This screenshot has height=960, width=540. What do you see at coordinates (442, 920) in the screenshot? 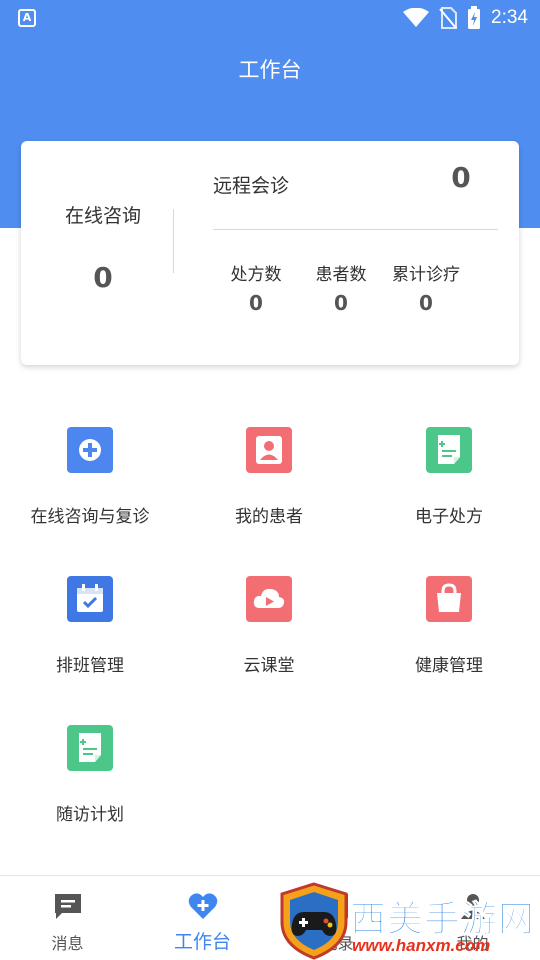
I see `watermark-text: 西美手游网` at bounding box center [442, 920].